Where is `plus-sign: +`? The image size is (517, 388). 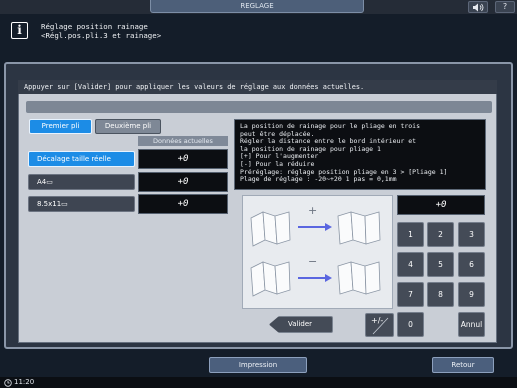 plus-sign: + is located at coordinates (313, 210).